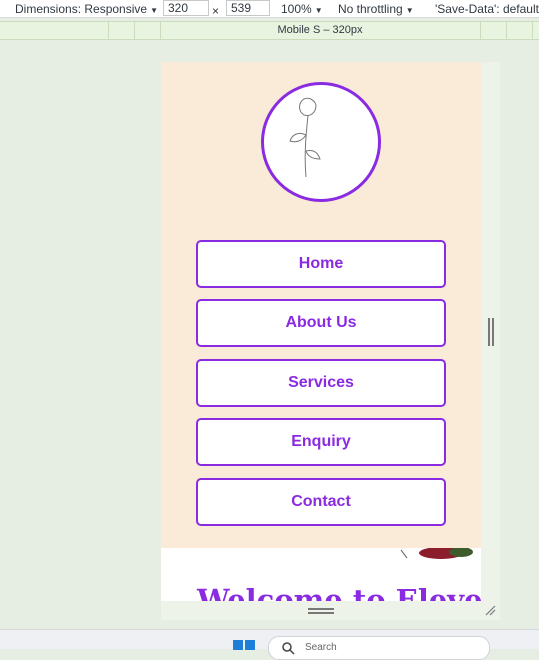  Describe the element at coordinates (248, 8) in the screenshot. I see `height-input: 539` at that location.